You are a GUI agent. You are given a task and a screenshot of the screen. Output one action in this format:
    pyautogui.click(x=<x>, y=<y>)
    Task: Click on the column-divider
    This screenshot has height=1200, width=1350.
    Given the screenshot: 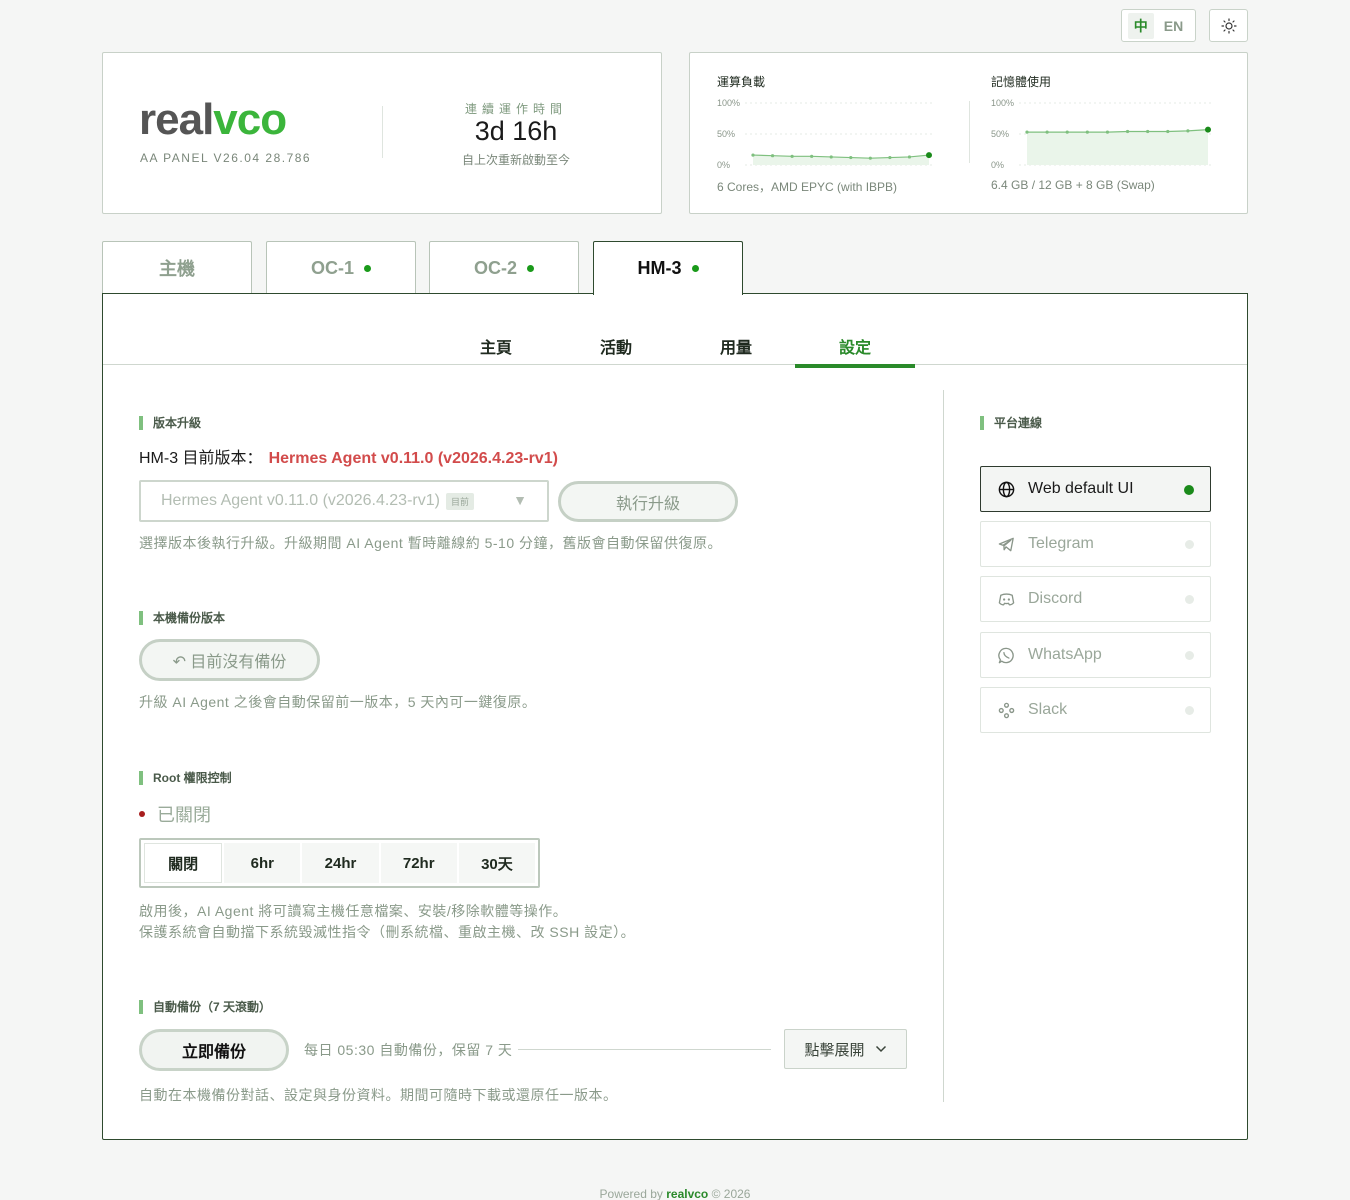 What is the action you would take?
    pyautogui.click(x=943, y=746)
    